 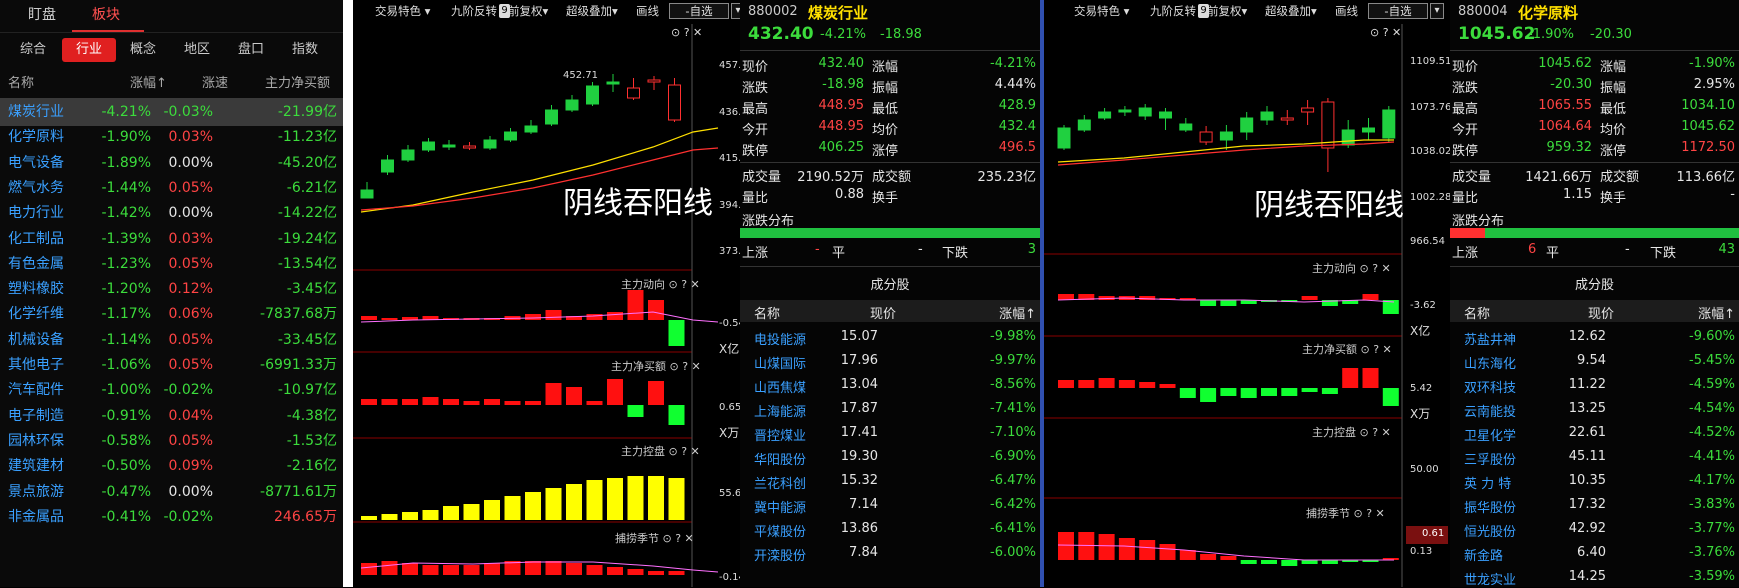 I want to click on chevron-down-icon: ▾, so click(x=1437, y=11).